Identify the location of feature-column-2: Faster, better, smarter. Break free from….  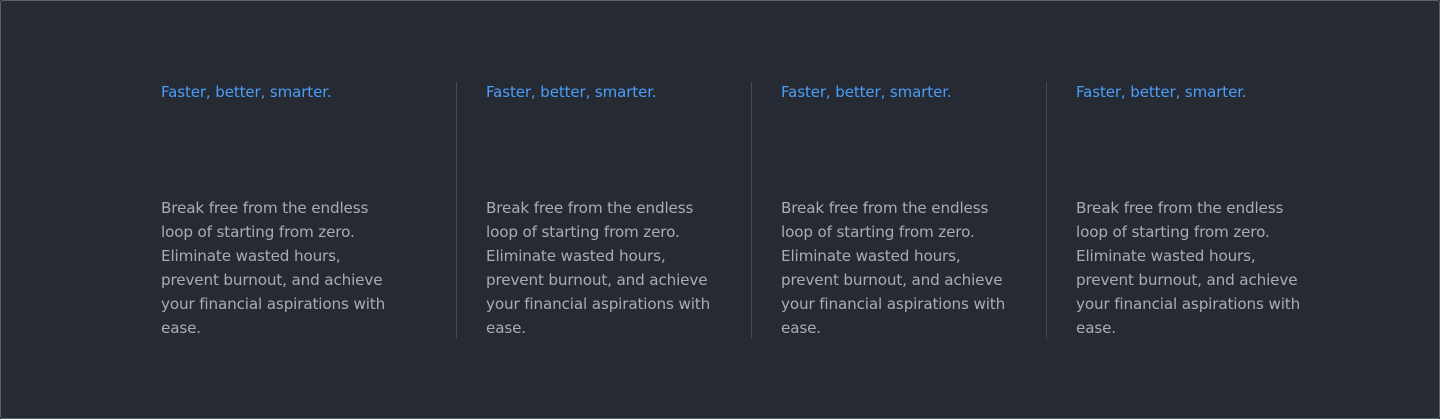
(603, 210).